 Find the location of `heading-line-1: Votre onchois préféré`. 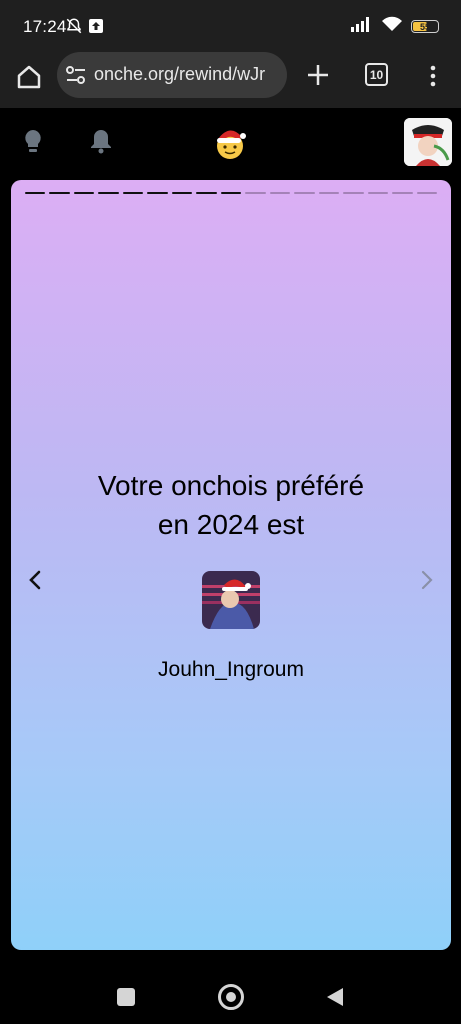

heading-line-1: Votre onchois préféré is located at coordinates (231, 485).